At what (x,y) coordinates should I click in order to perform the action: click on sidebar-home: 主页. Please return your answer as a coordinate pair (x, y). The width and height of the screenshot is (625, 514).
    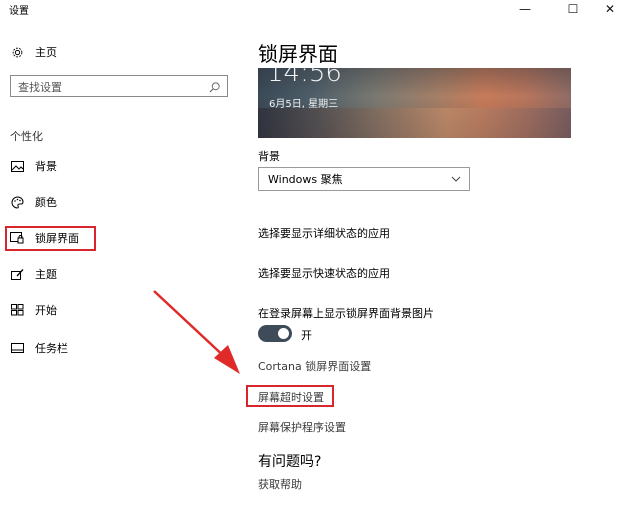
    Looking at the image, I should click on (33, 52).